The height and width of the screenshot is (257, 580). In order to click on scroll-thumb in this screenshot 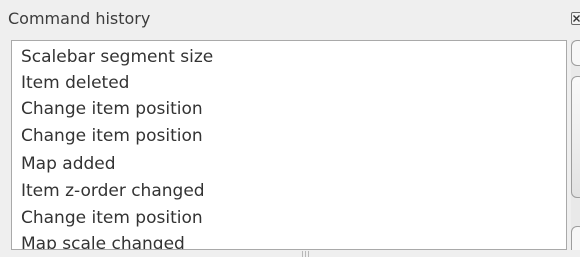, I will do `click(575, 137)`.